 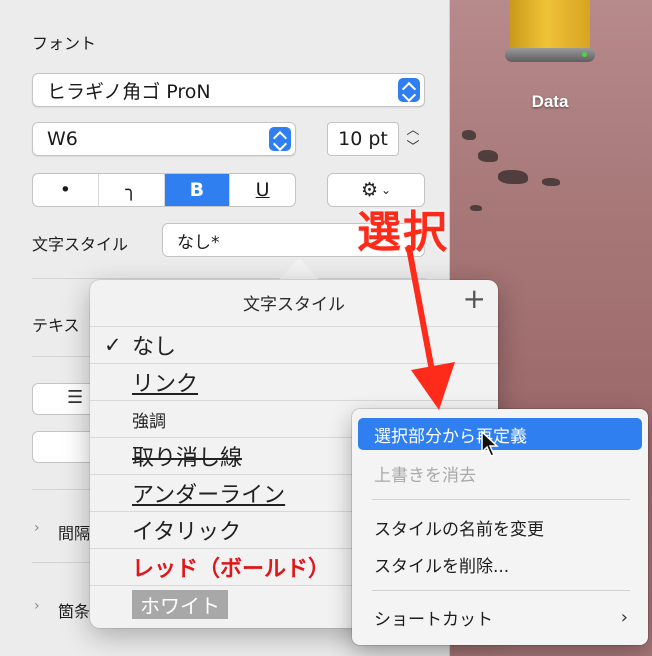 I want to click on popover-arrow, so click(x=299, y=270).